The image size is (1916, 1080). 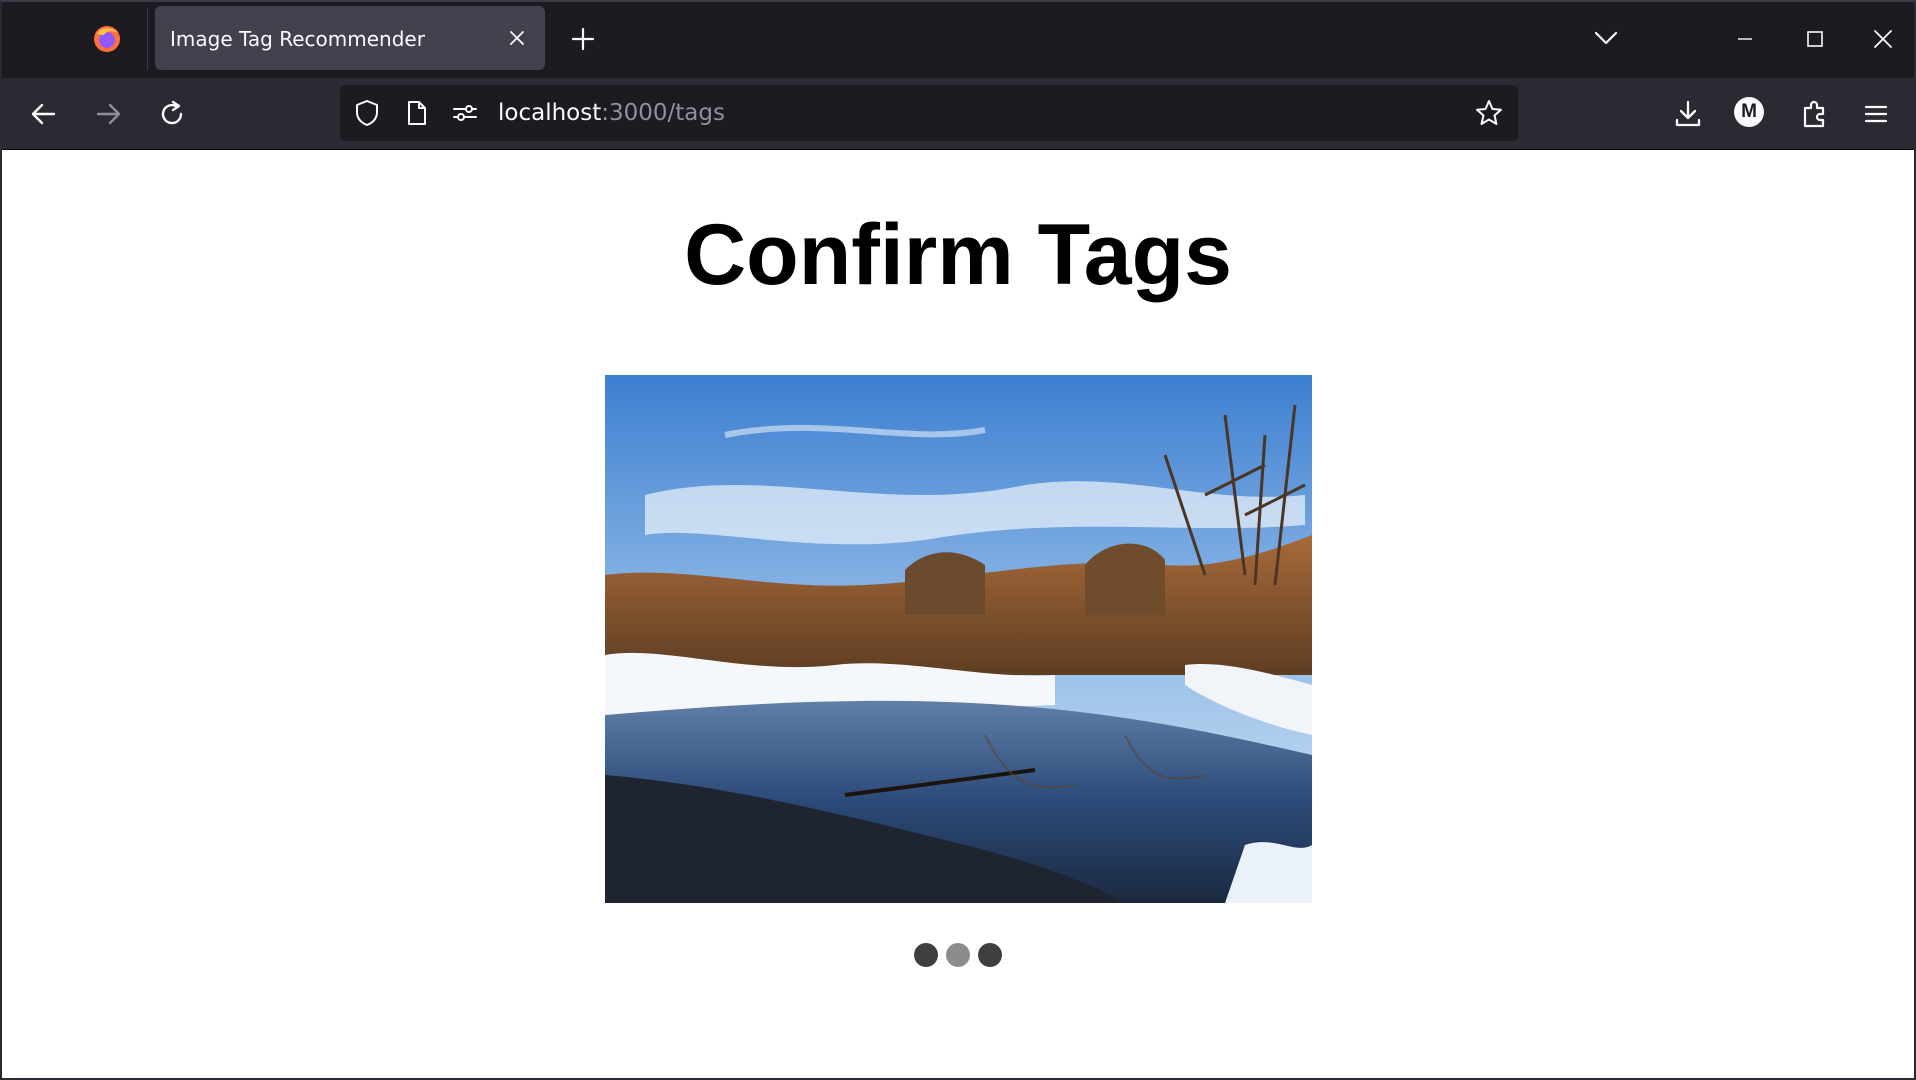 I want to click on arrow-left-icon, so click(x=44, y=114).